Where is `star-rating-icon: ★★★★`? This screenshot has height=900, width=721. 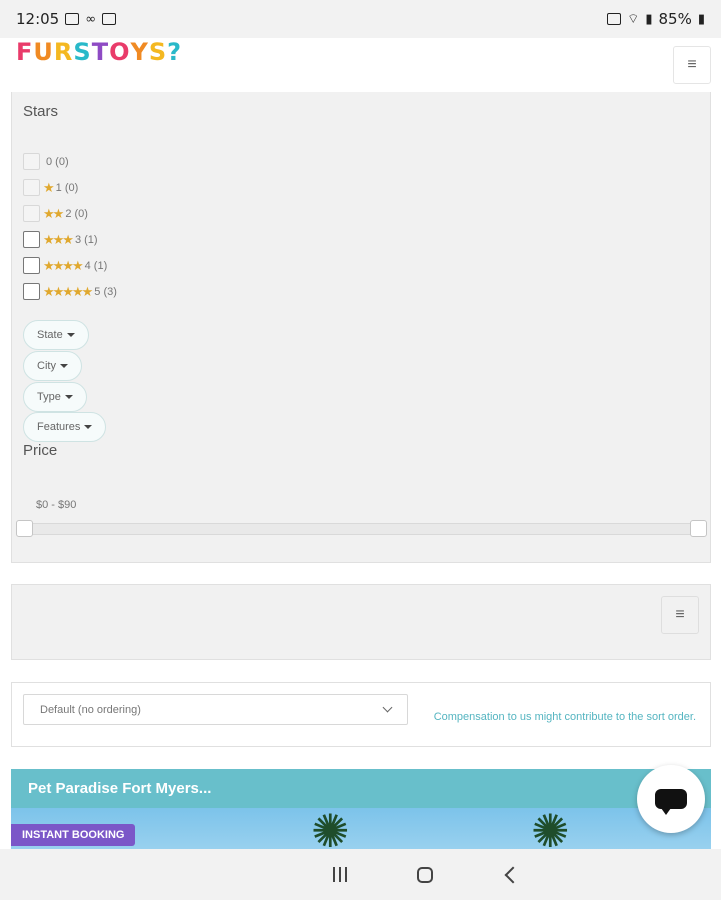 star-rating-icon: ★★★★ is located at coordinates (63, 265).